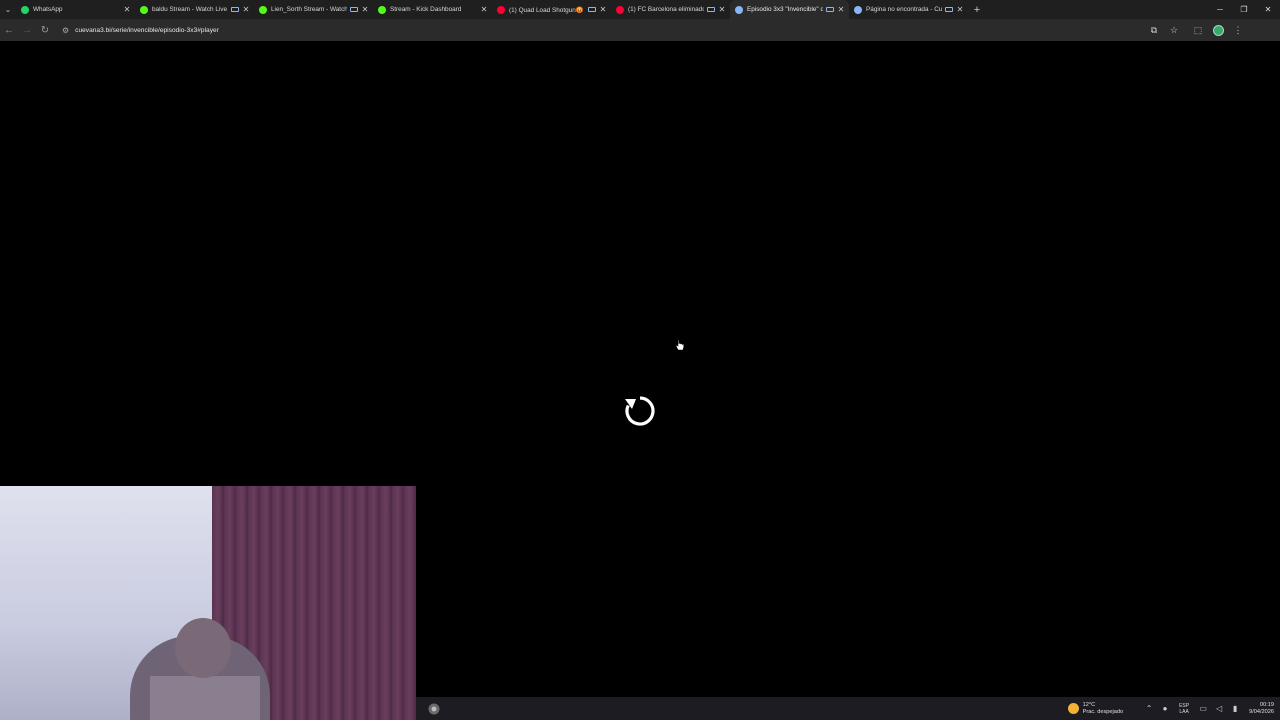 Image resolution: width=1280 pixels, height=720 pixels. I want to click on tab-title: Stream - Kick Dashboard, so click(426, 9).